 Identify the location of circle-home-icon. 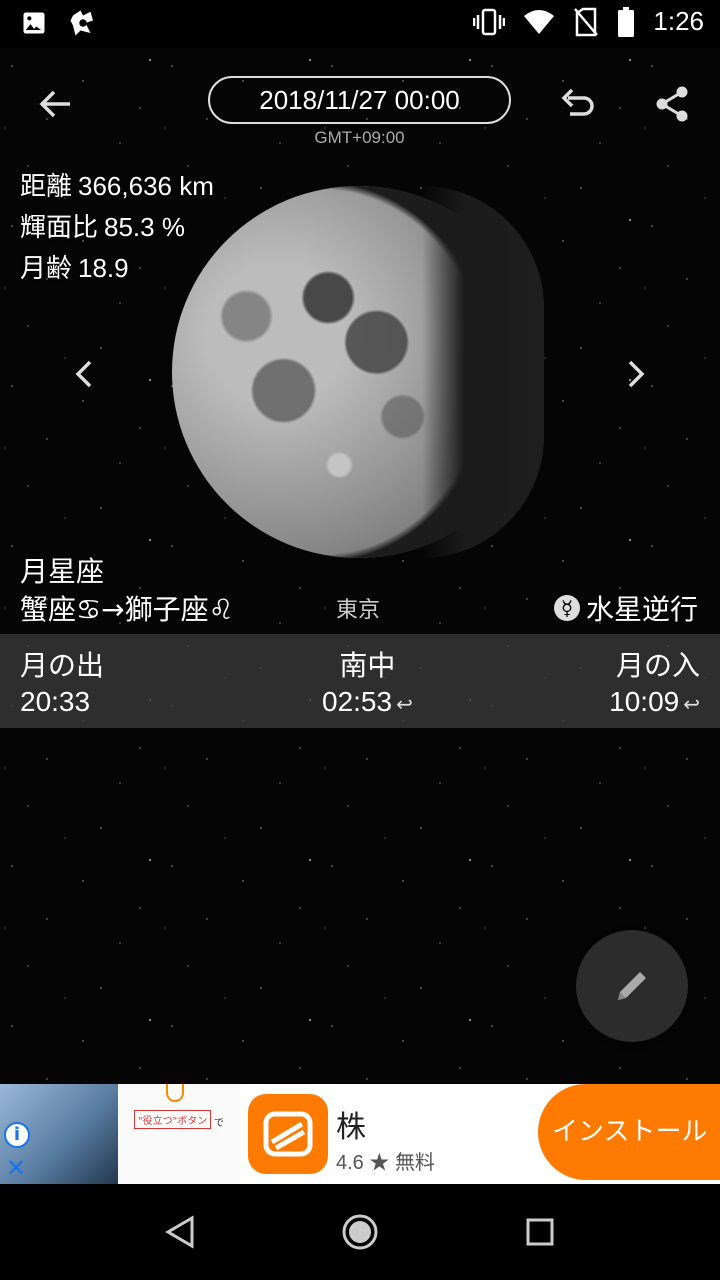
(360, 1232).